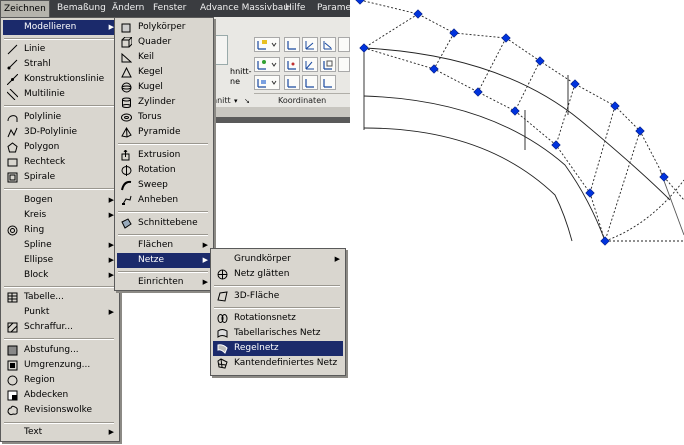  I want to click on menuitem-einrichten: Einrichten ▶, so click(164, 282).